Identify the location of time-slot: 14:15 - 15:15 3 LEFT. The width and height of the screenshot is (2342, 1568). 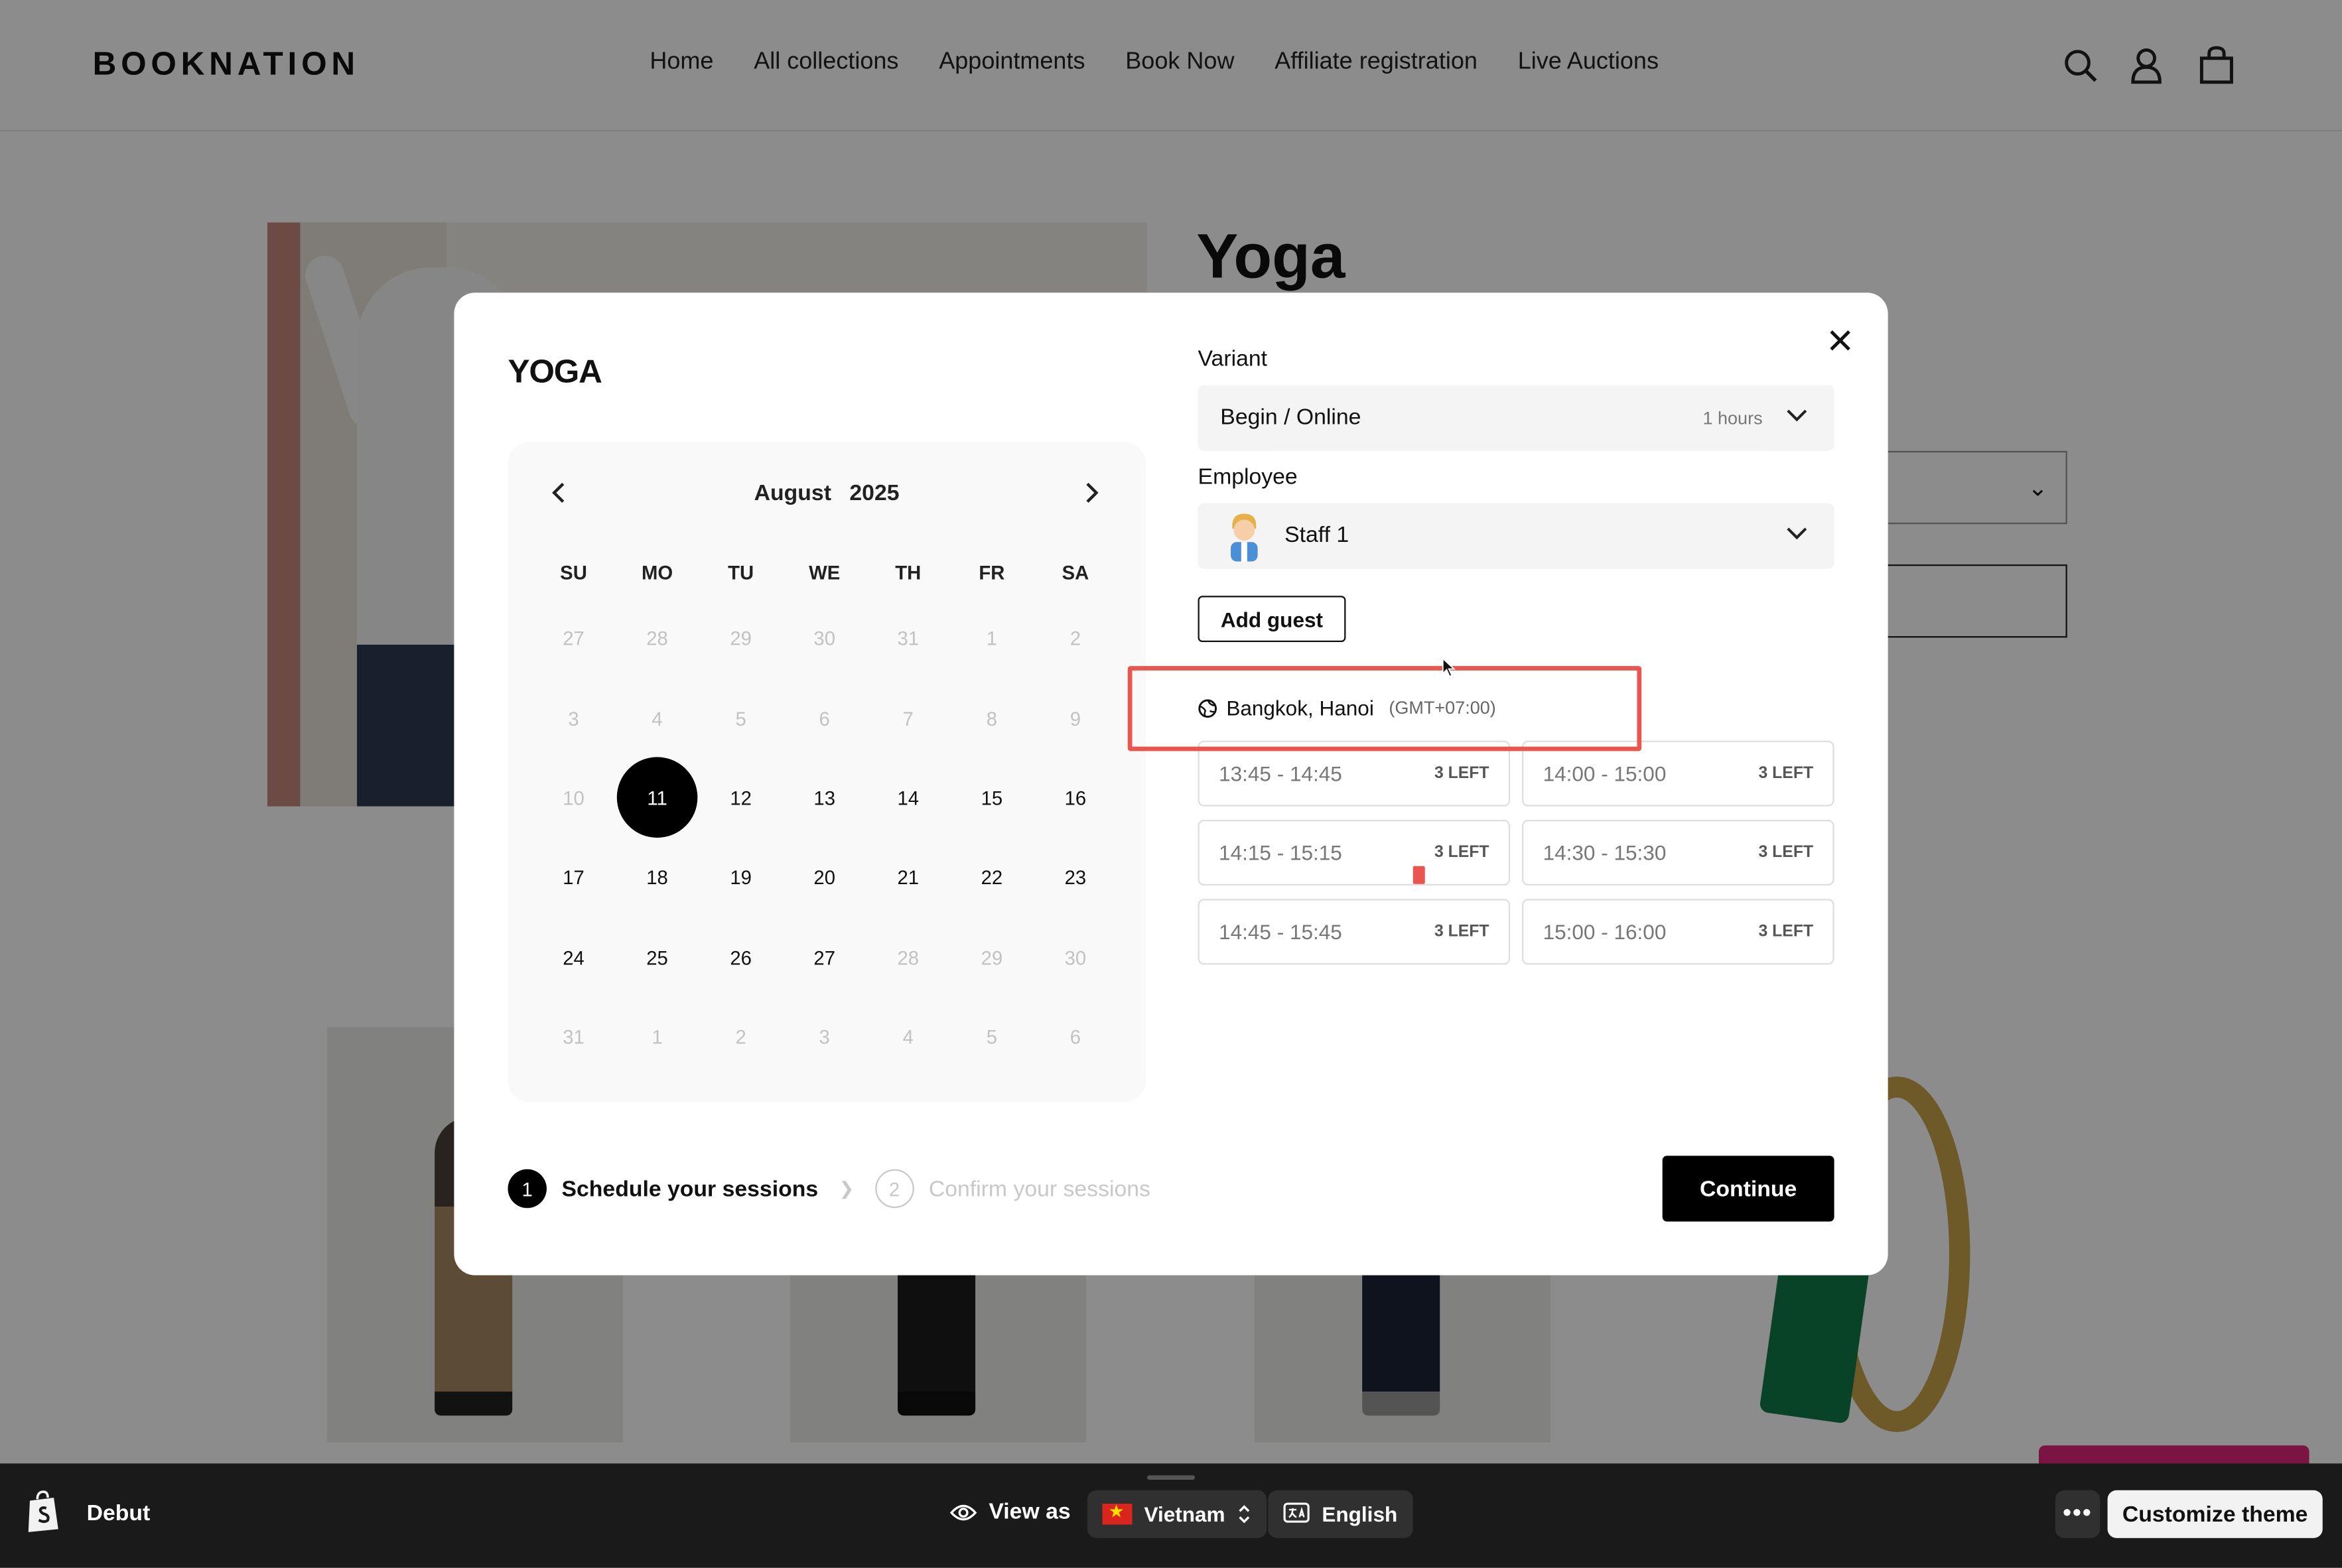
(1354, 853).